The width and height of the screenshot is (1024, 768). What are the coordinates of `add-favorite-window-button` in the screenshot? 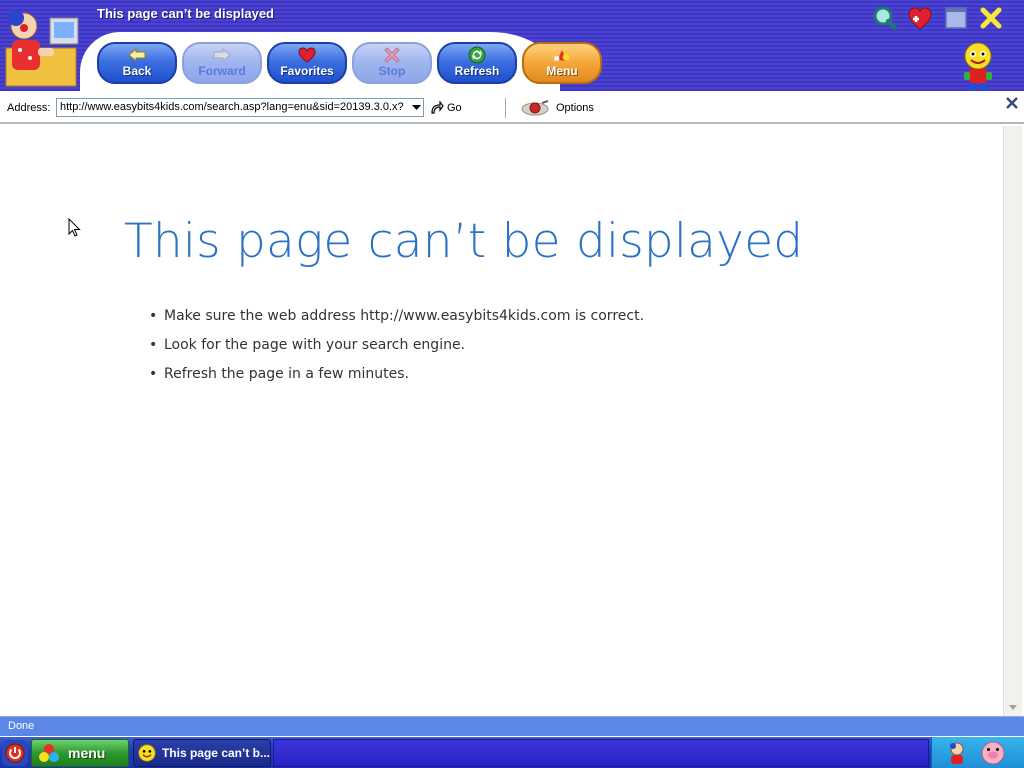 It's located at (920, 18).